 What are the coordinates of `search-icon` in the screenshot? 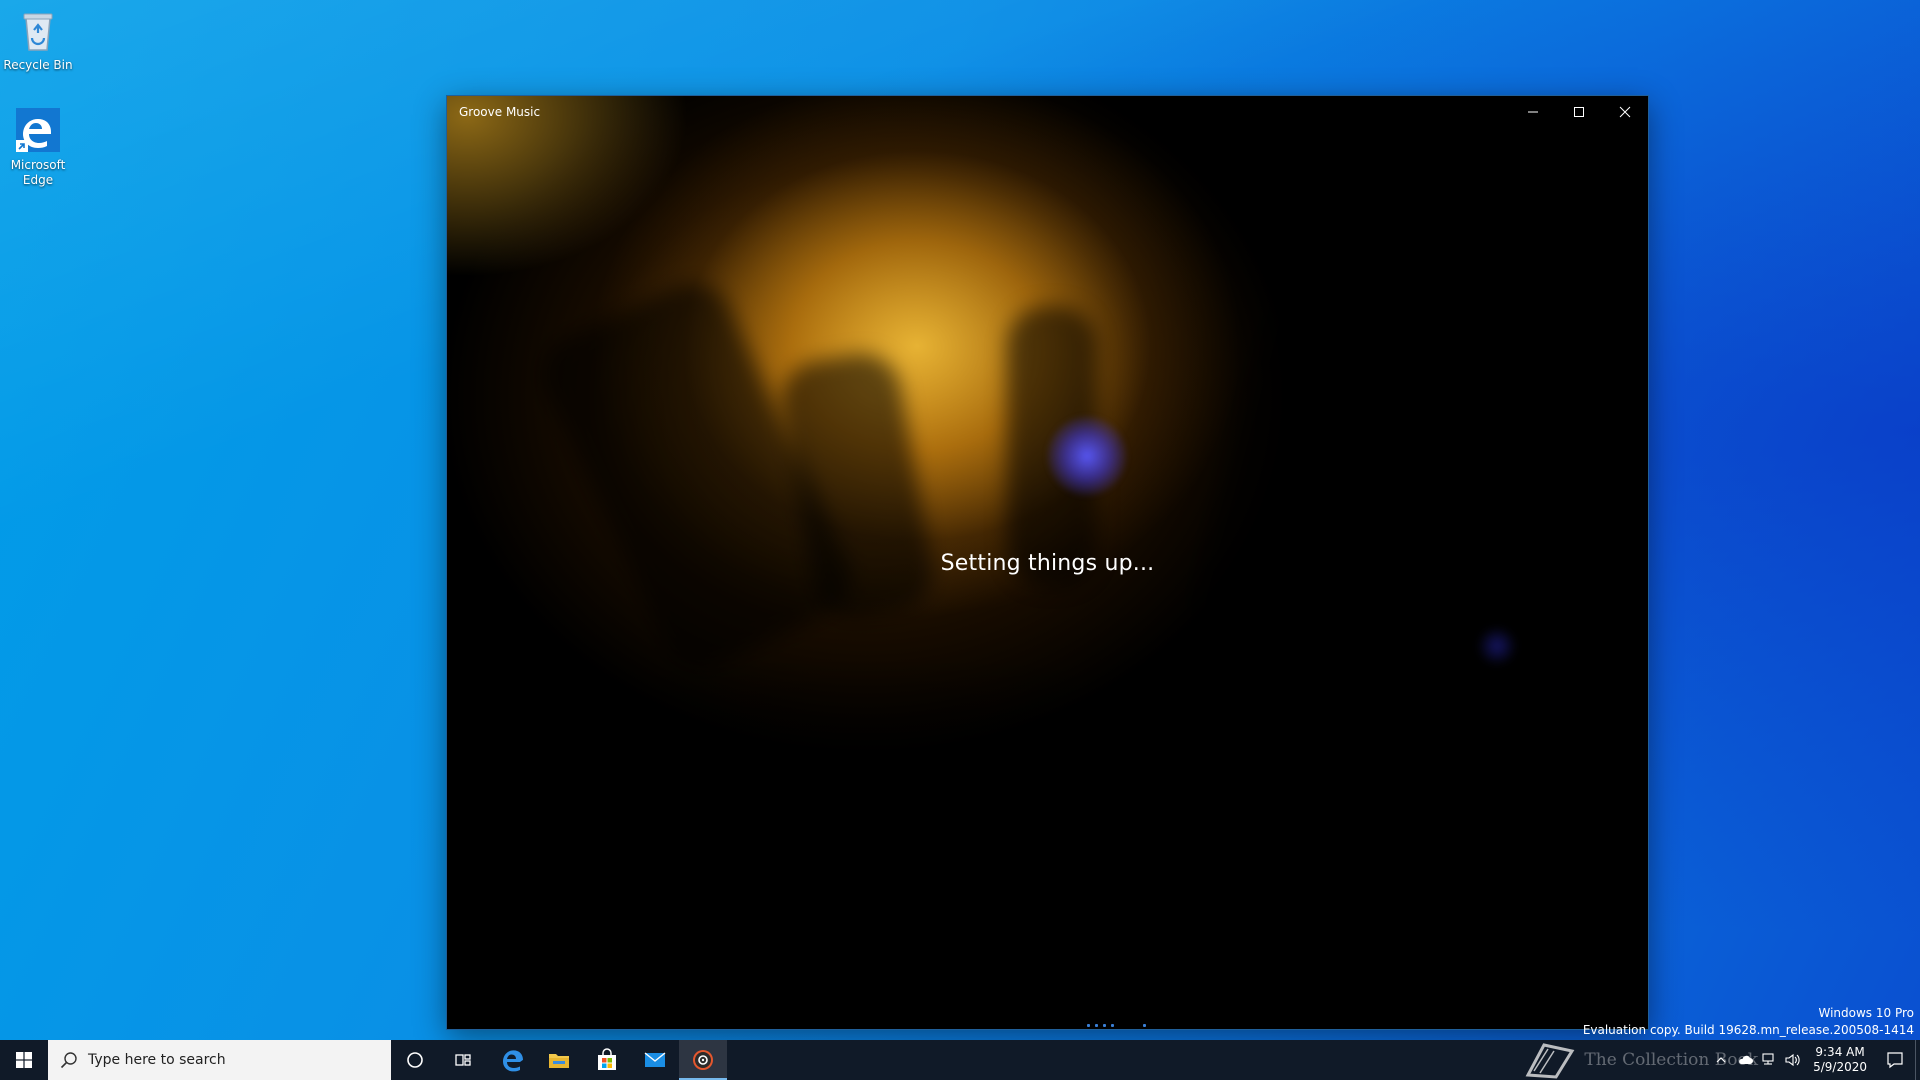 It's located at (68, 1060).